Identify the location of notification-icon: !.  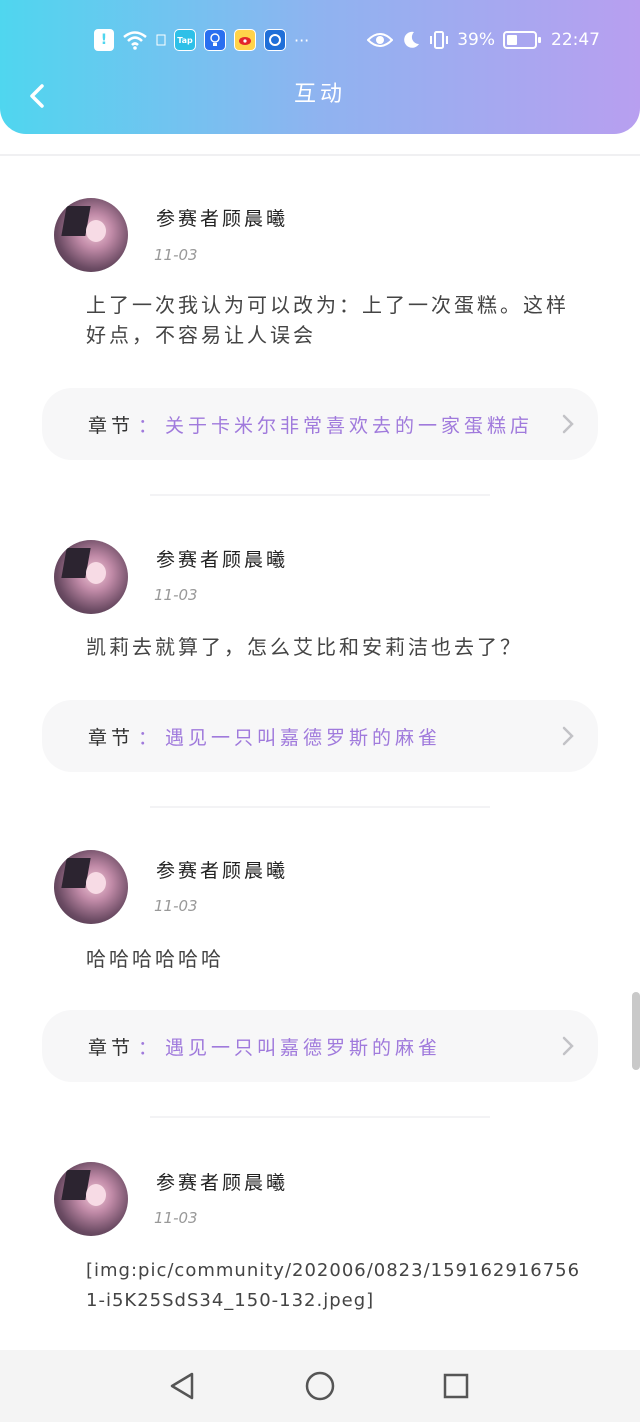
(104, 40).